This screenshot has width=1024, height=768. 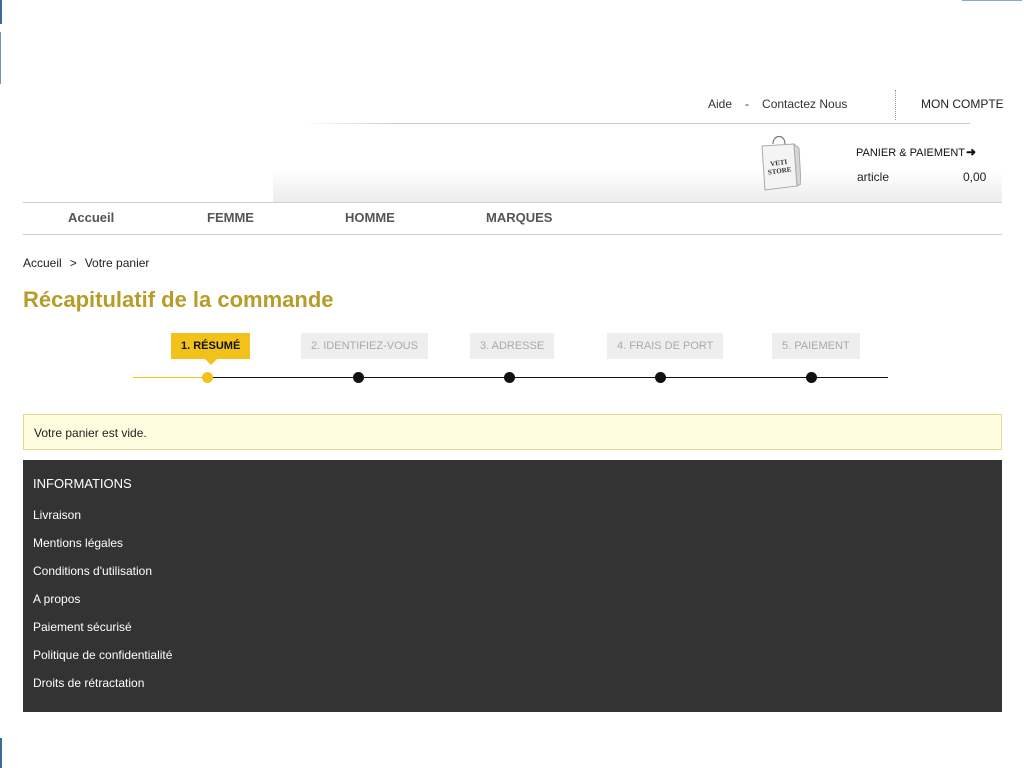 I want to click on footer-link-confidentialite: Politique de confidentialité, so click(x=102, y=662).